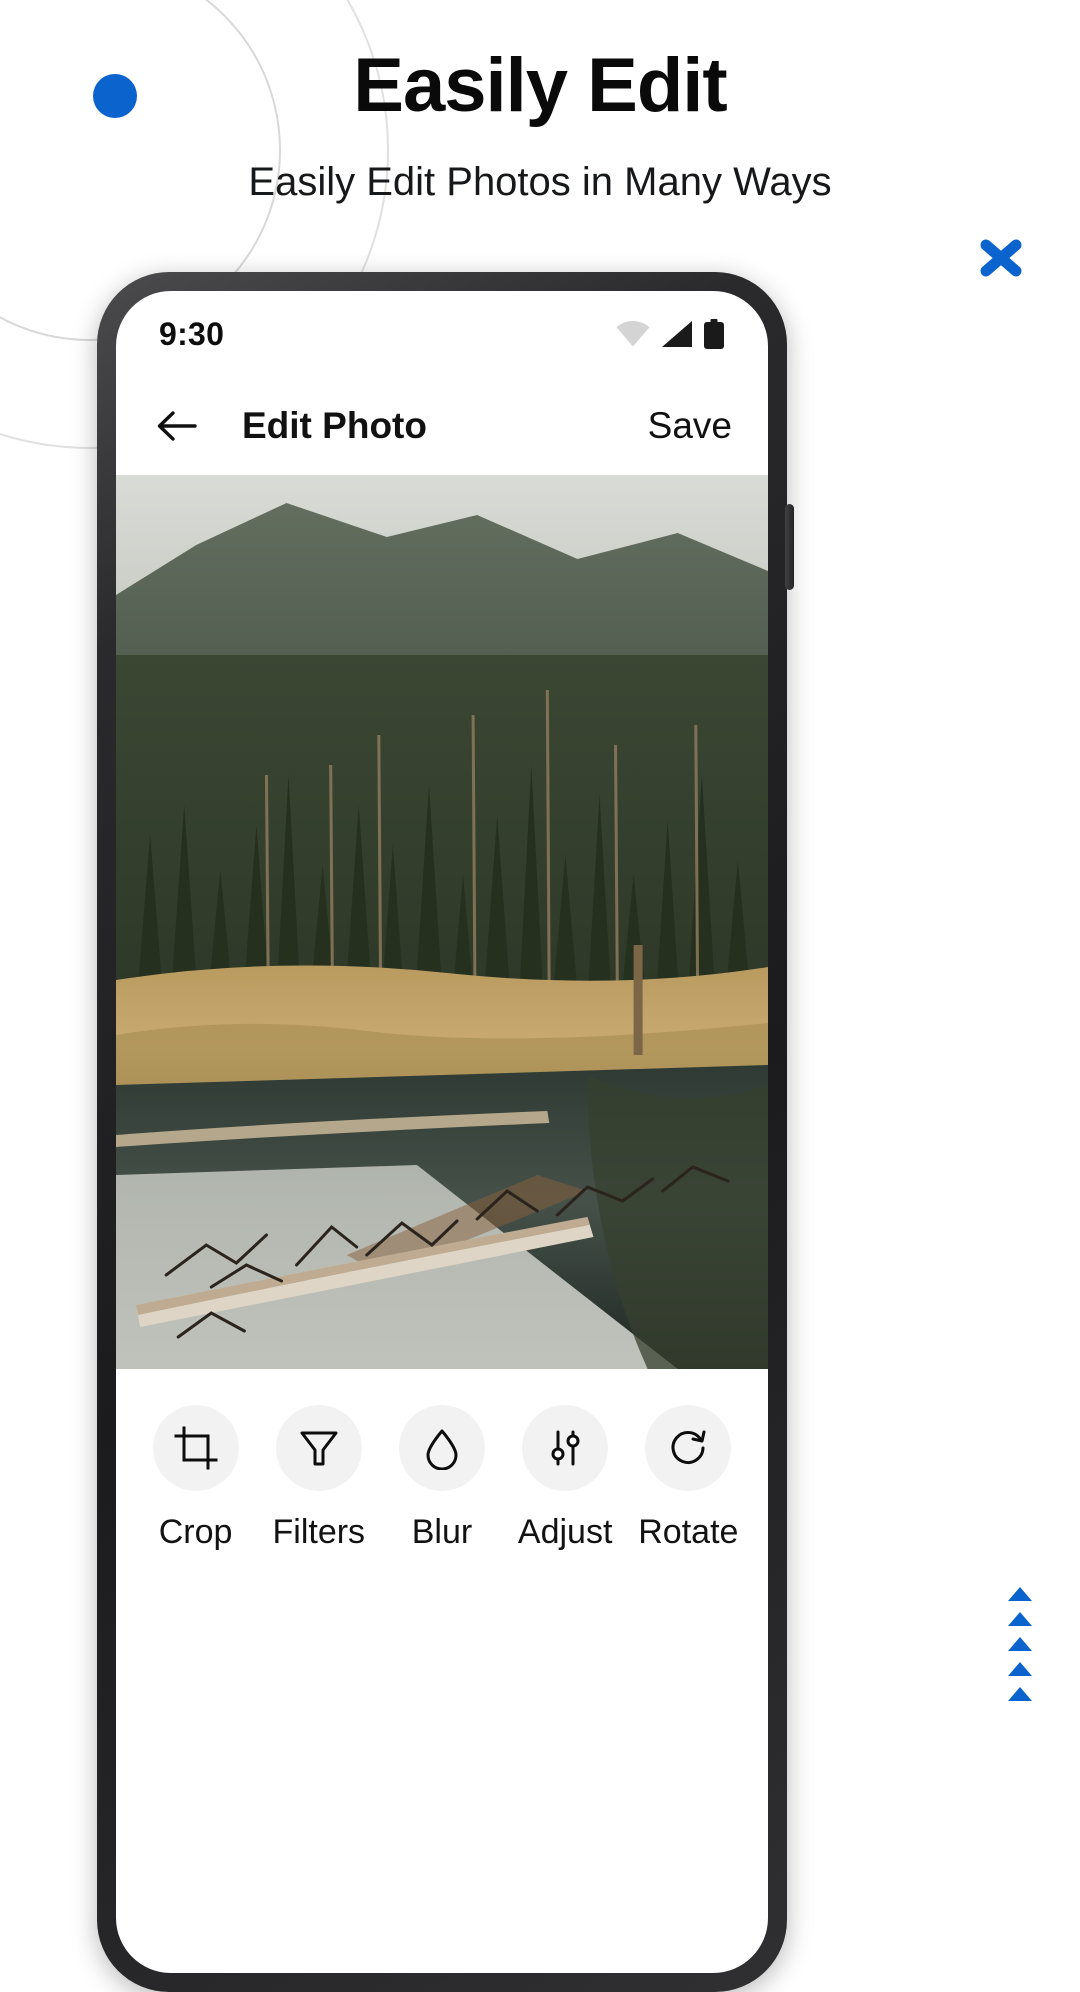 The width and height of the screenshot is (1080, 1992). I want to click on blue-x-mark-icon, so click(1001, 258).